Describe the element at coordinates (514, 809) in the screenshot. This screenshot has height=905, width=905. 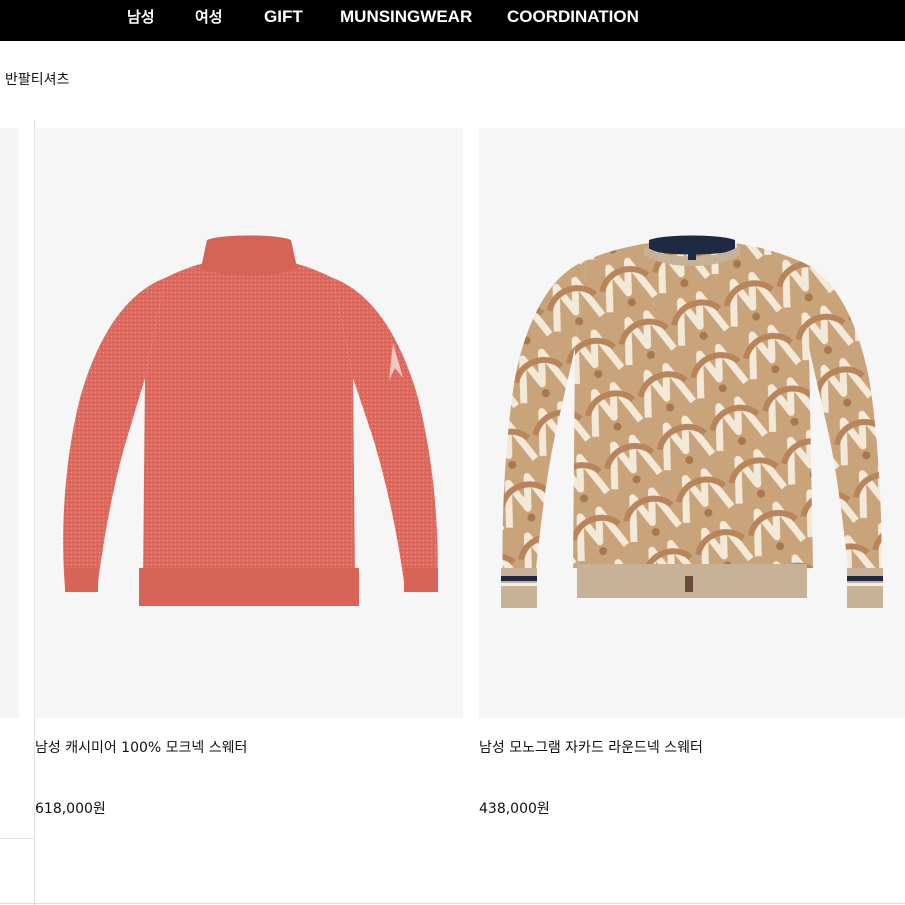
I see `product-price: 438,000원` at that location.